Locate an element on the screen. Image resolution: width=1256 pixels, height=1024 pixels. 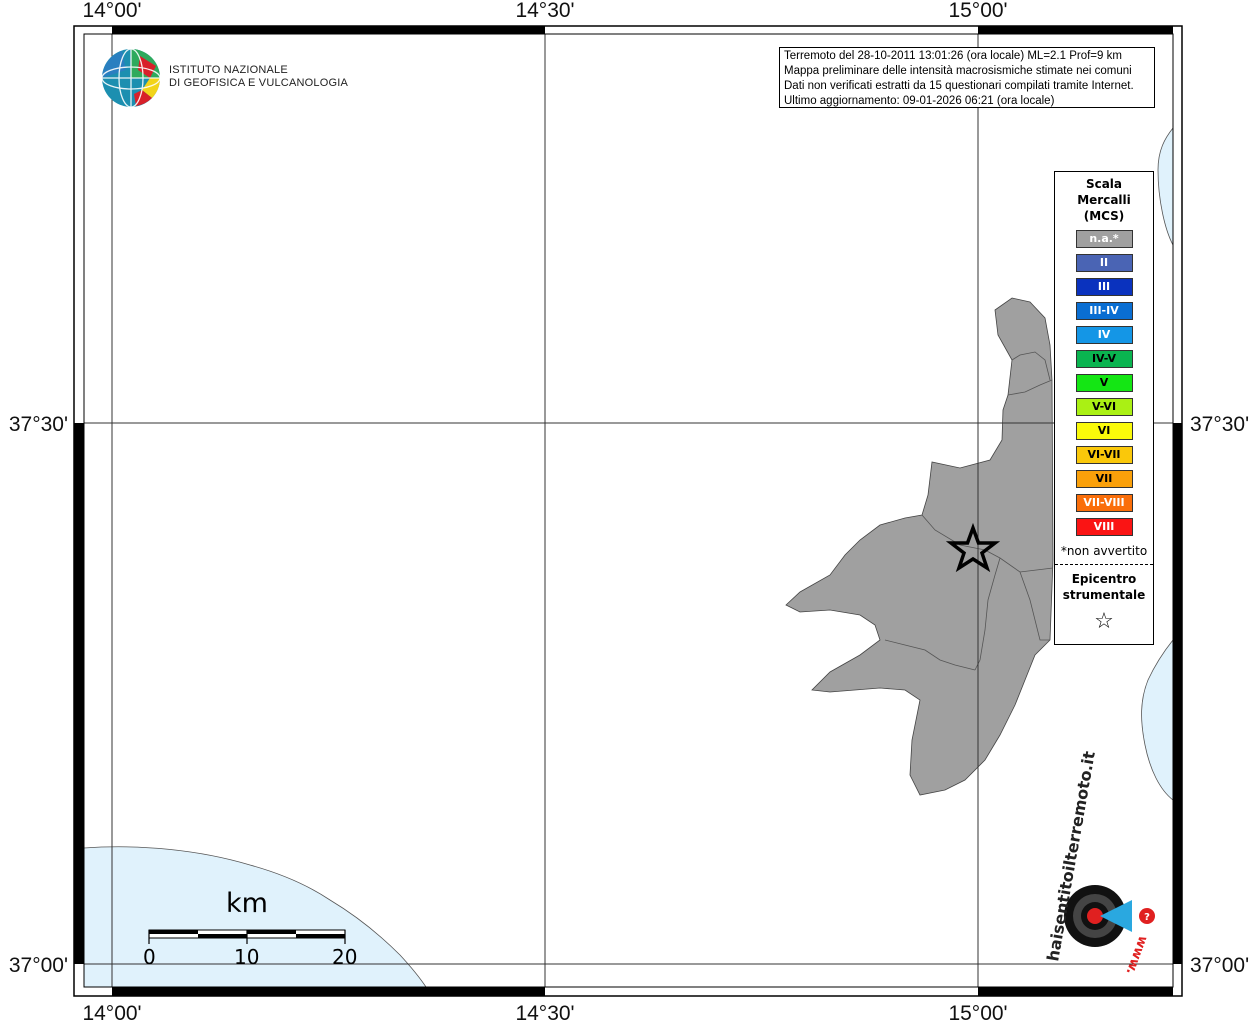
lat-tick-right-2: 37°00' is located at coordinates (1219, 965).